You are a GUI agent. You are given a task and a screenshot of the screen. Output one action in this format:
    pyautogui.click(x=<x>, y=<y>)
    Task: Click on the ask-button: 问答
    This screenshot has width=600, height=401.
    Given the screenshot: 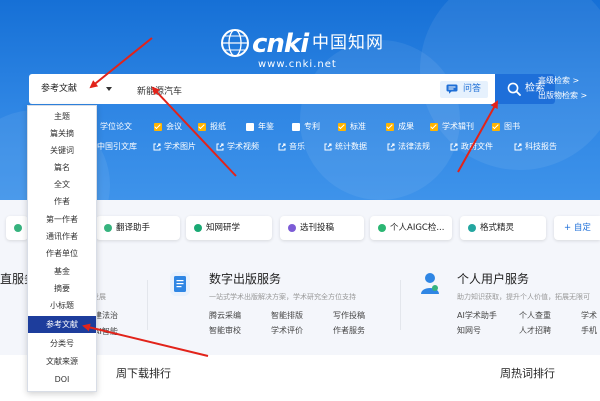 What is the action you would take?
    pyautogui.click(x=464, y=89)
    